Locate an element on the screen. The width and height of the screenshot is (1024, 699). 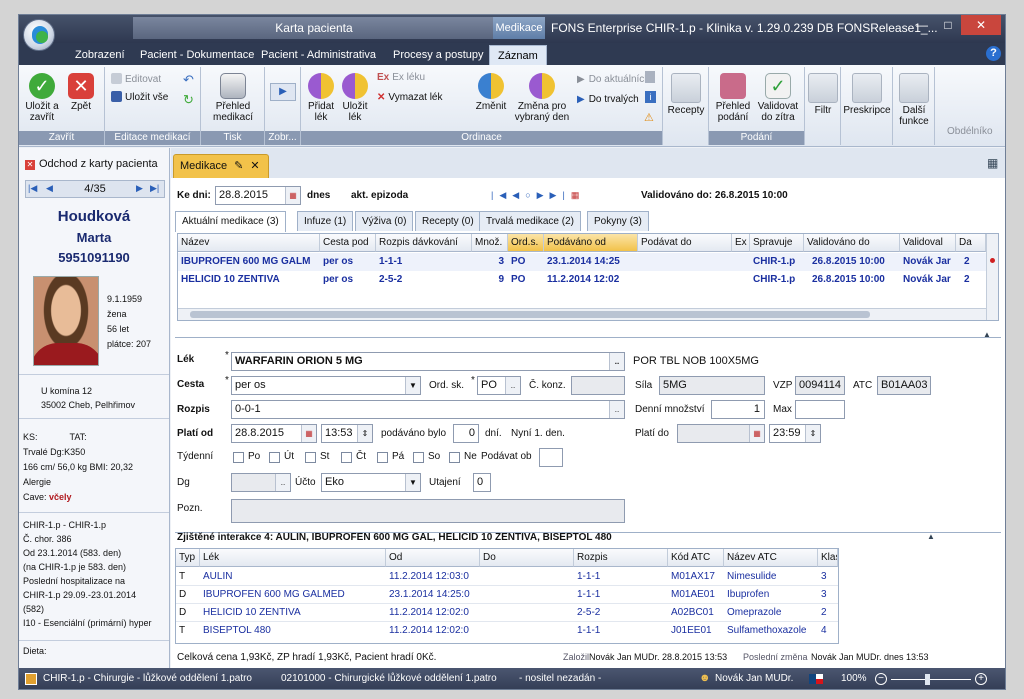
refresh-icon: ↻ is located at coordinates (188, 100).